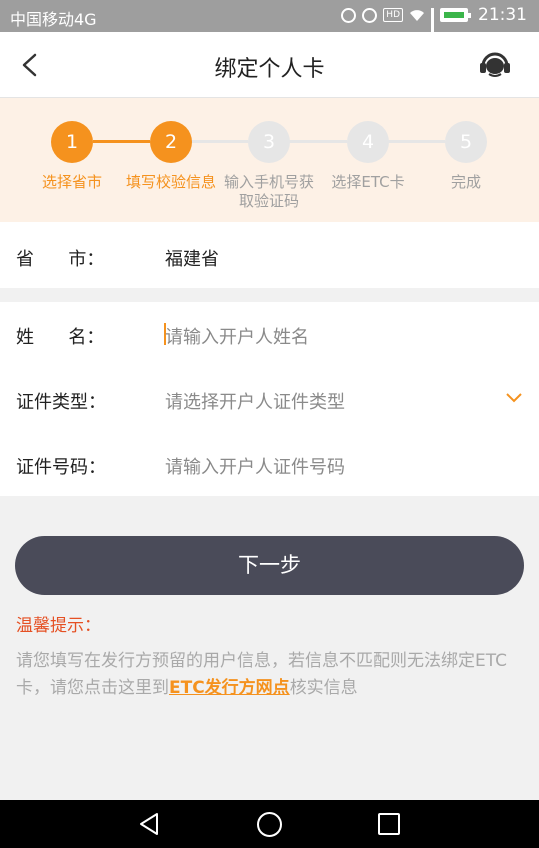  I want to click on province-value: 福建省, so click(192, 259).